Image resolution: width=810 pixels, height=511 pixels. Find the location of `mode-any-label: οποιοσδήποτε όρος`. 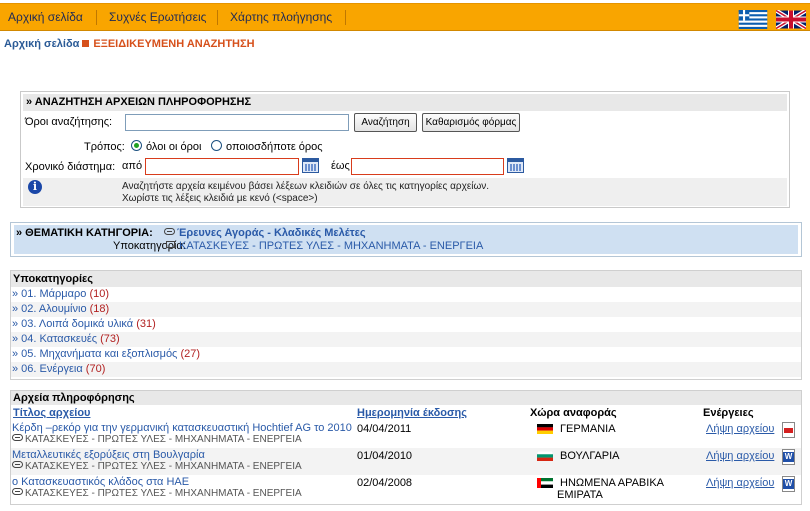

mode-any-label: οποιοσδήποτε όρος is located at coordinates (274, 147).